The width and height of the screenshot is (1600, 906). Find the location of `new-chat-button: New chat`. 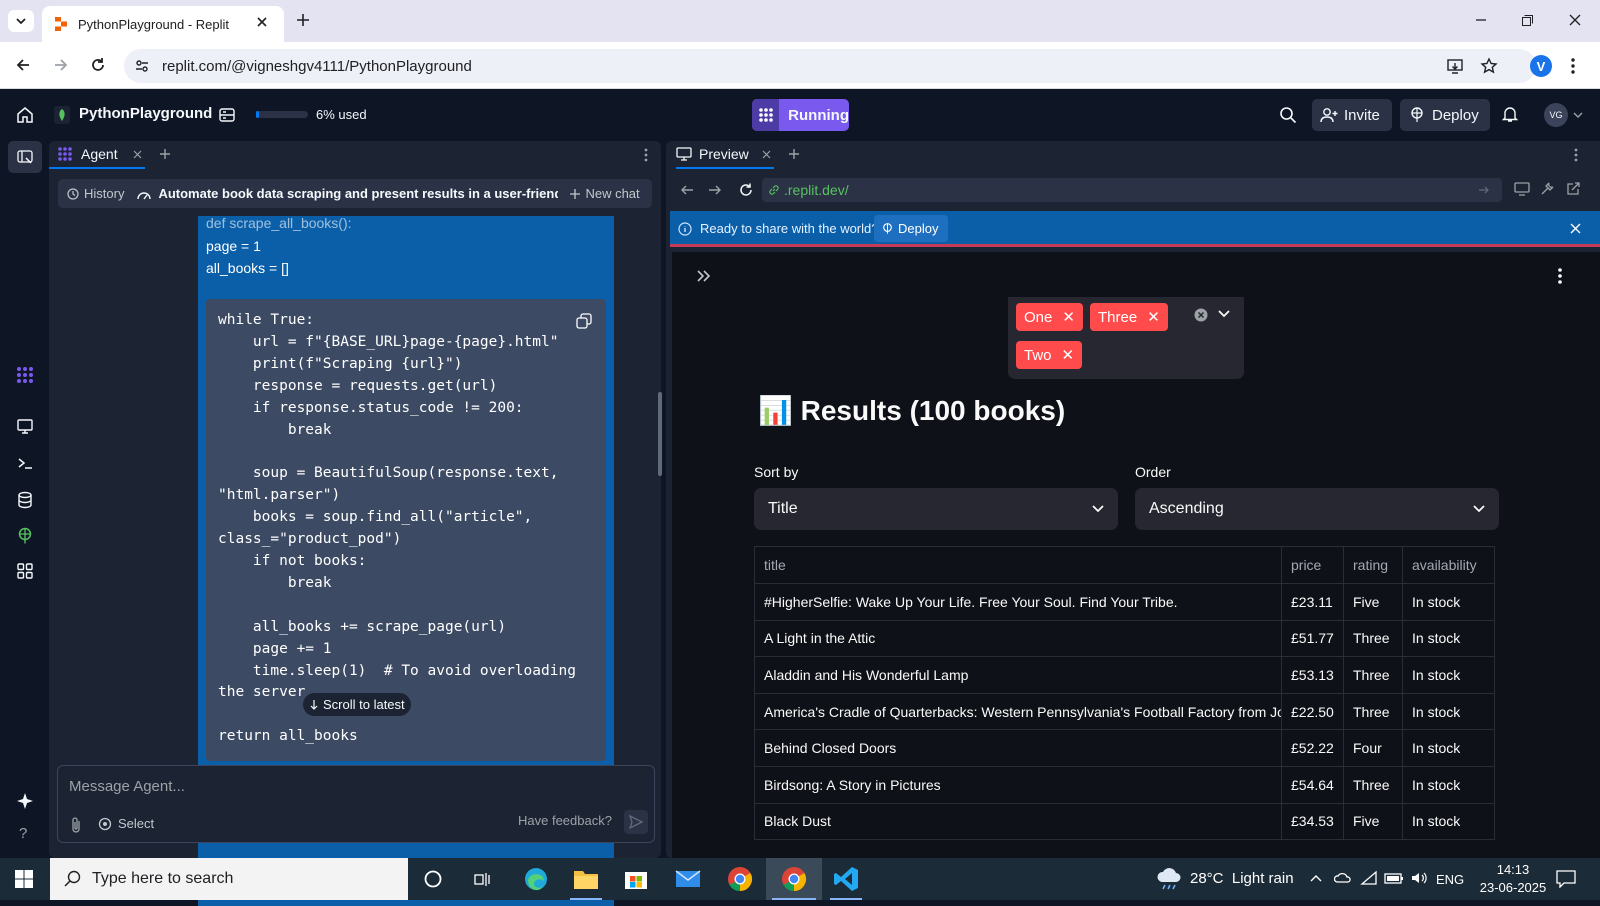

new-chat-button: New chat is located at coordinates (605, 193).